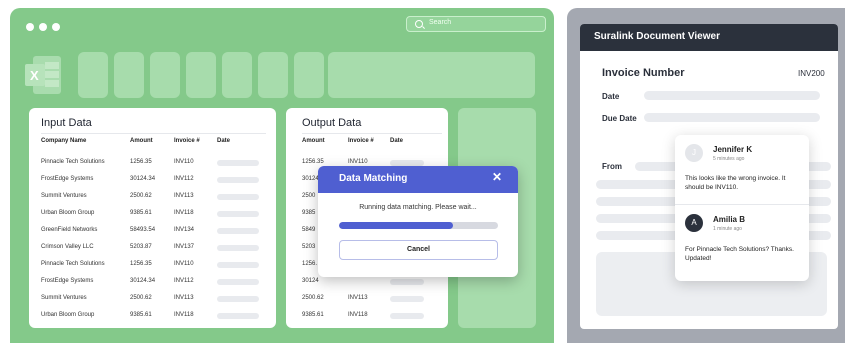  What do you see at coordinates (309, 230) in the screenshot?
I see `amount-cell: 5849` at bounding box center [309, 230].